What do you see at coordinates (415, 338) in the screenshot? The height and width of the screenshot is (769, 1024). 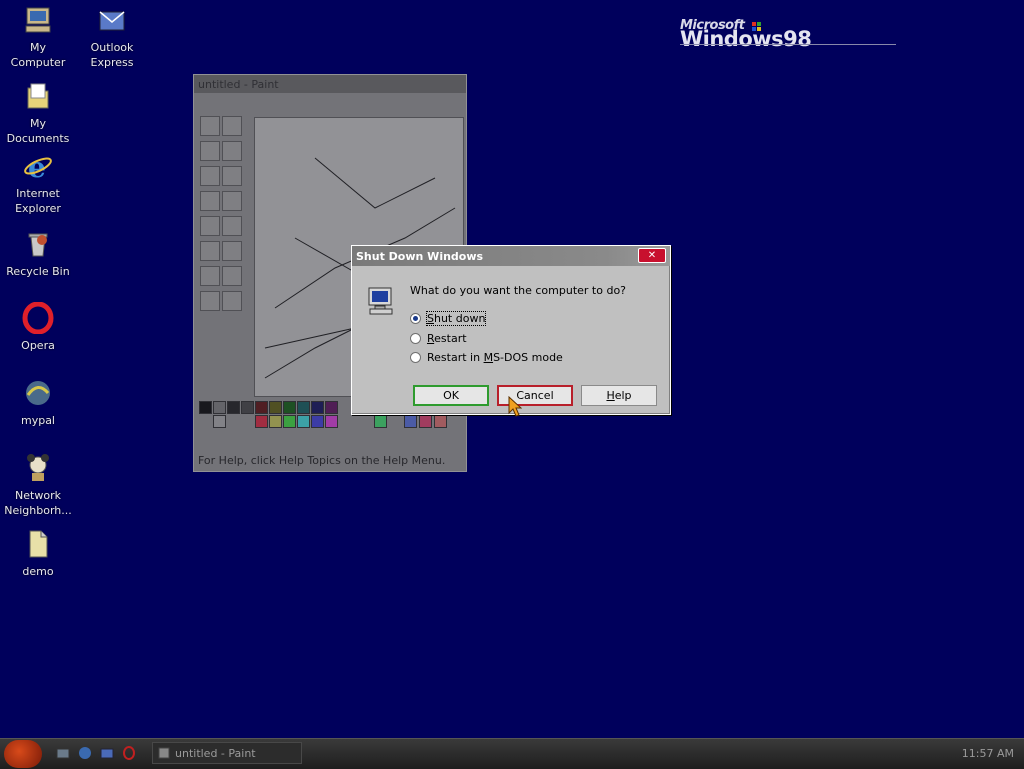 I see `radio-restart` at bounding box center [415, 338].